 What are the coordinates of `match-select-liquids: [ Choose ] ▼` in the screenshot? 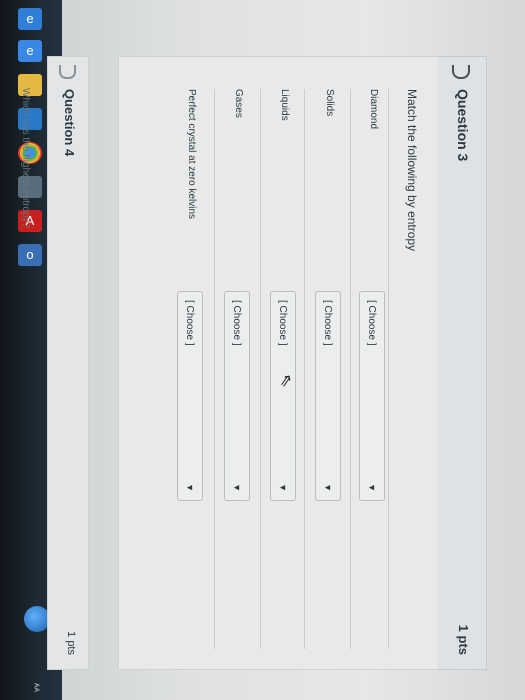 It's located at (283, 396).